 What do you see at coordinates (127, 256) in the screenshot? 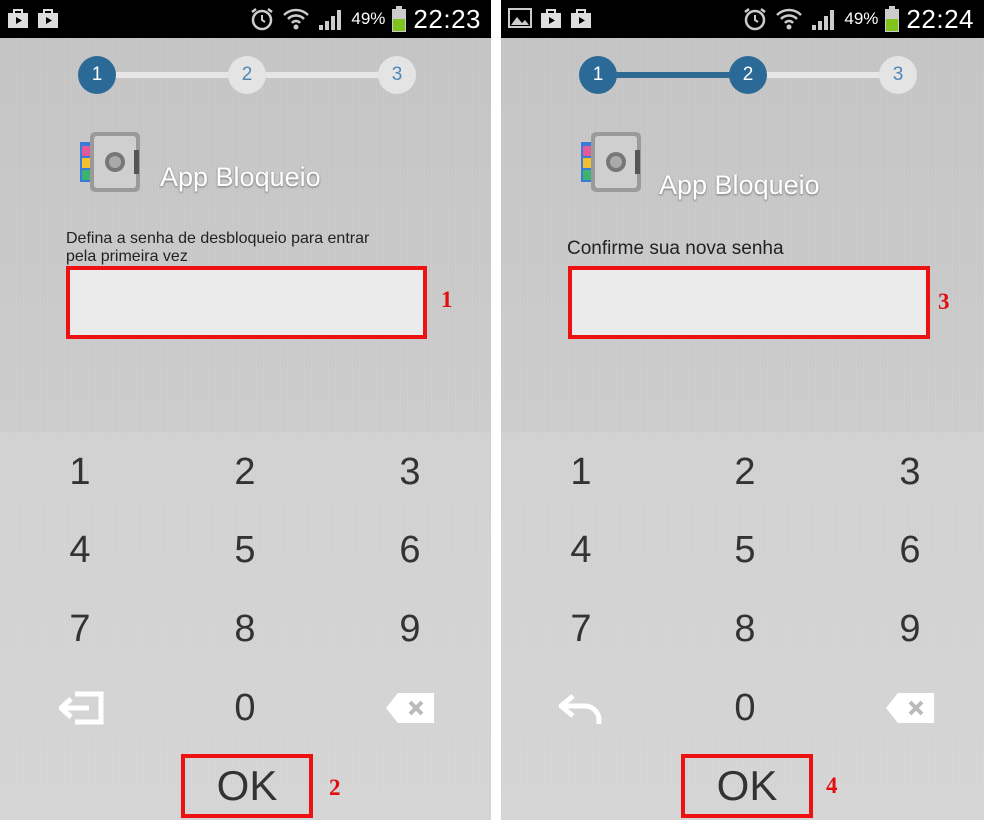
I see `password-prompt-line-2: pela primeira vez` at bounding box center [127, 256].